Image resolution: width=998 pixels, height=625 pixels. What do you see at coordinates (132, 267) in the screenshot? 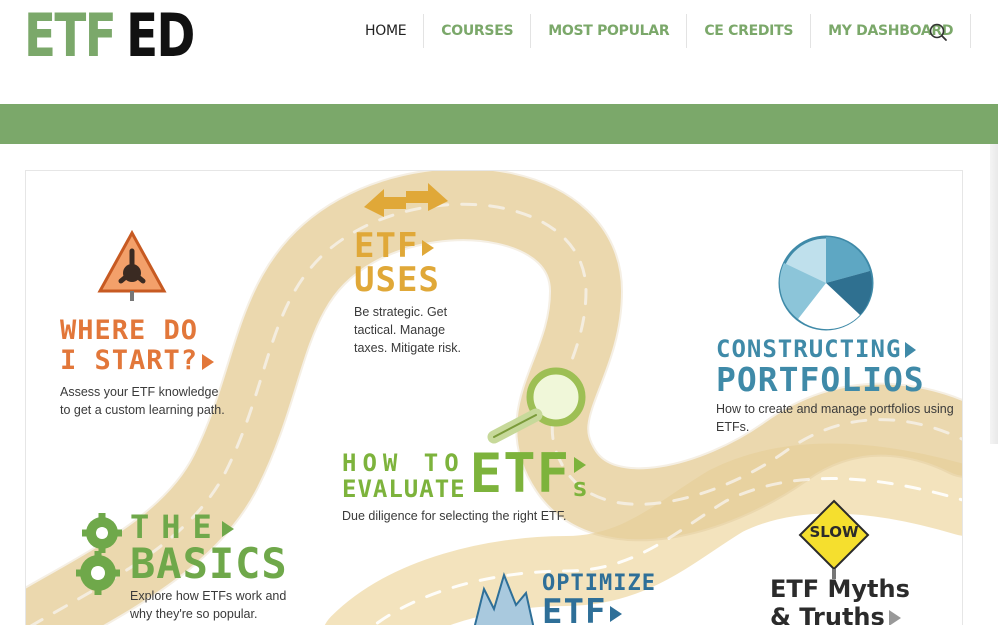
I see `warning-sign-icon` at bounding box center [132, 267].